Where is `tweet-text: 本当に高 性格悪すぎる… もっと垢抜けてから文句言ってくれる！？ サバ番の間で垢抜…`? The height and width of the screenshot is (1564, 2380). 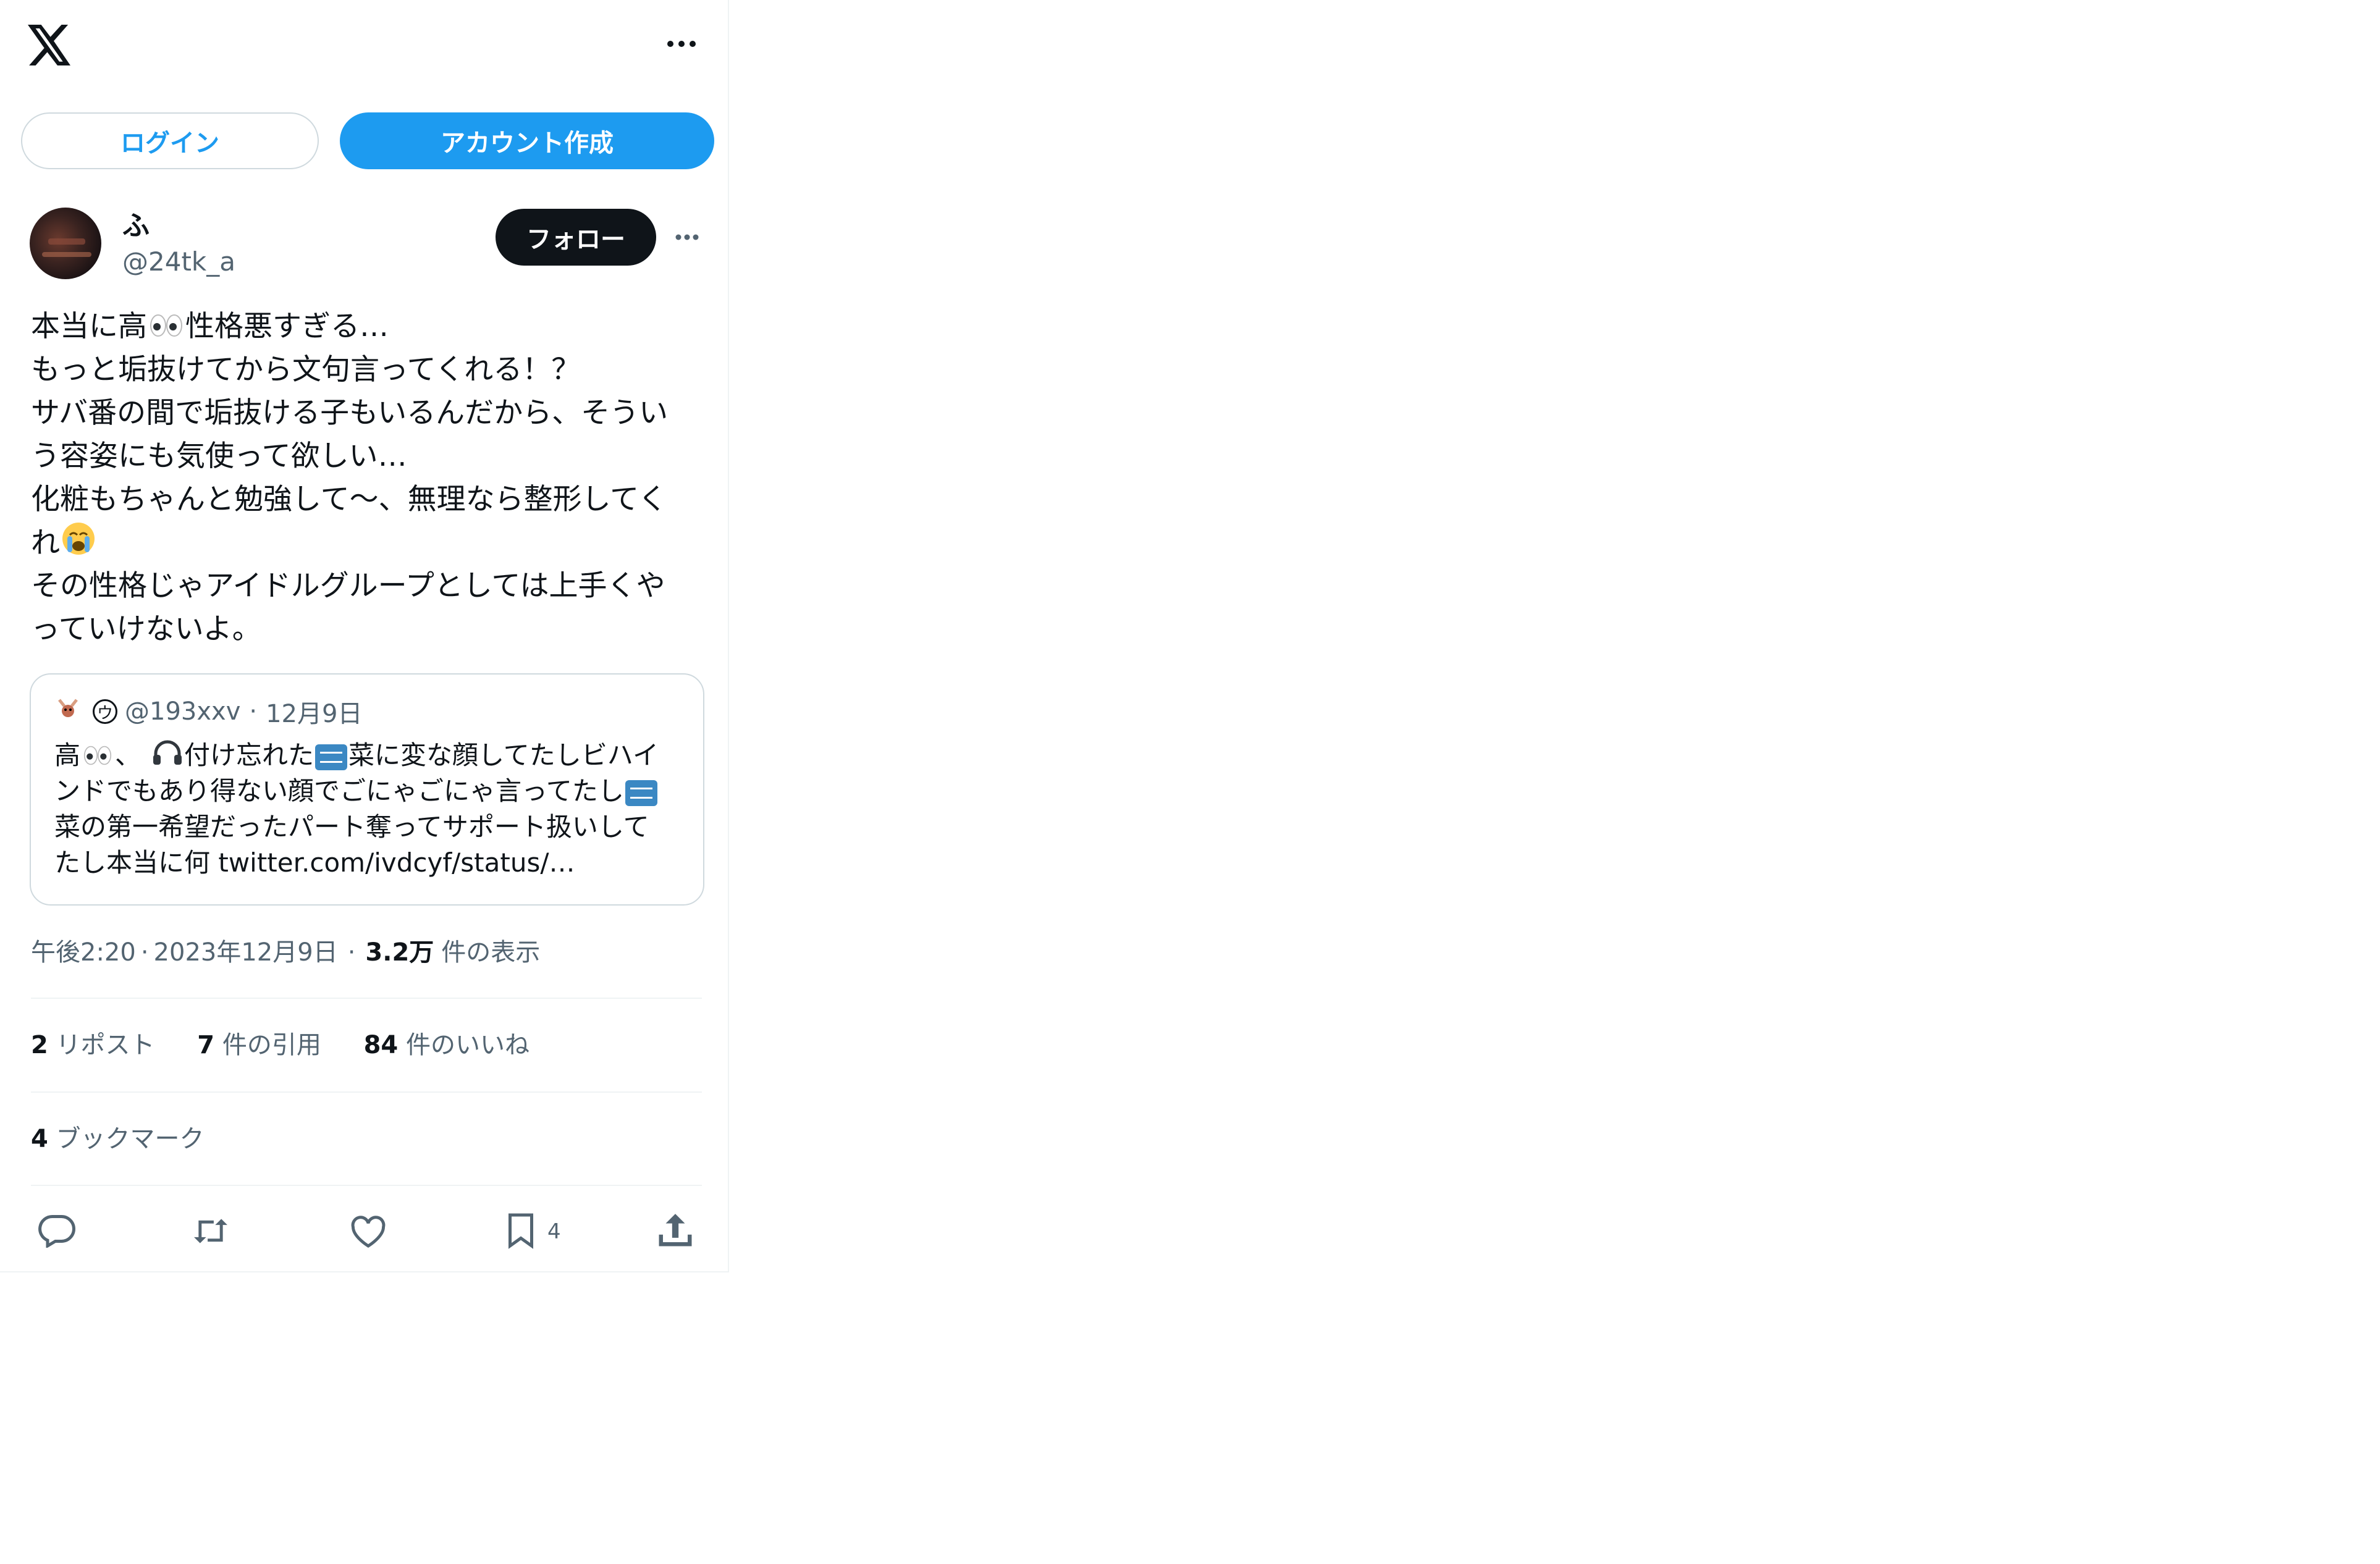
tweet-text: 本当に高 性格悪すぎる… もっと垢抜けてから文句言ってくれる！？ サバ番の間で垢抜… is located at coordinates (367, 478).